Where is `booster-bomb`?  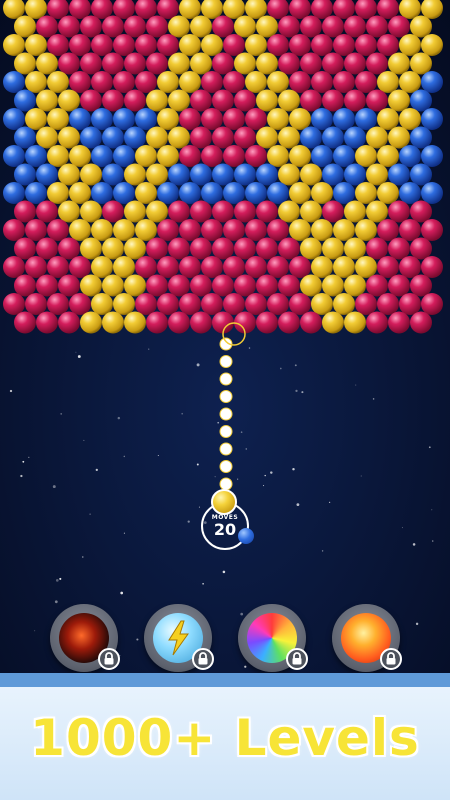
booster-bomb is located at coordinates (85, 638).